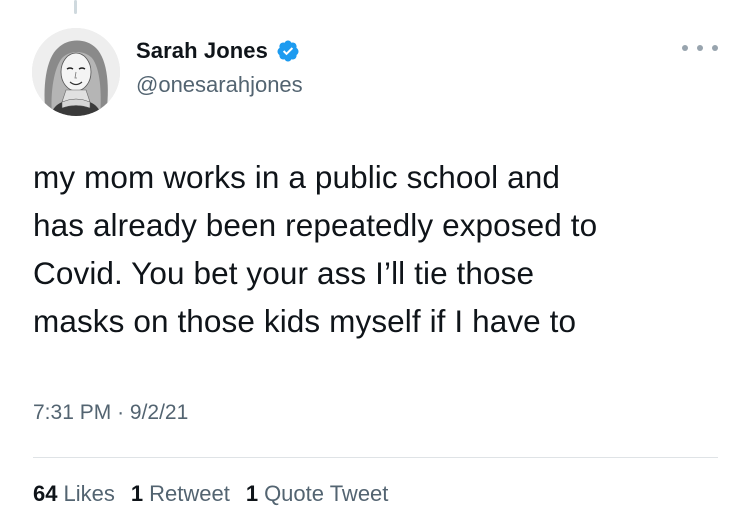 Image resolution: width=750 pixels, height=515 pixels. I want to click on likes-stat: 64 Likes, so click(74, 494).